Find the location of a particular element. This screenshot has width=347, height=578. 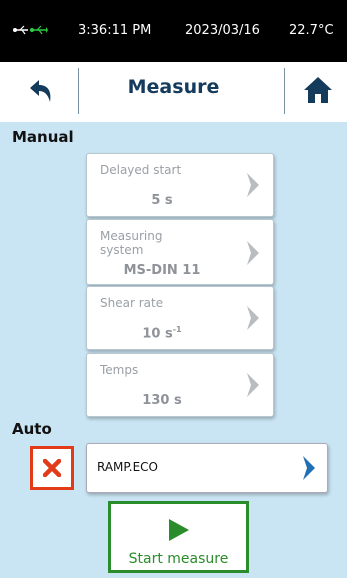

manual-section-label: Manual is located at coordinates (43, 137).